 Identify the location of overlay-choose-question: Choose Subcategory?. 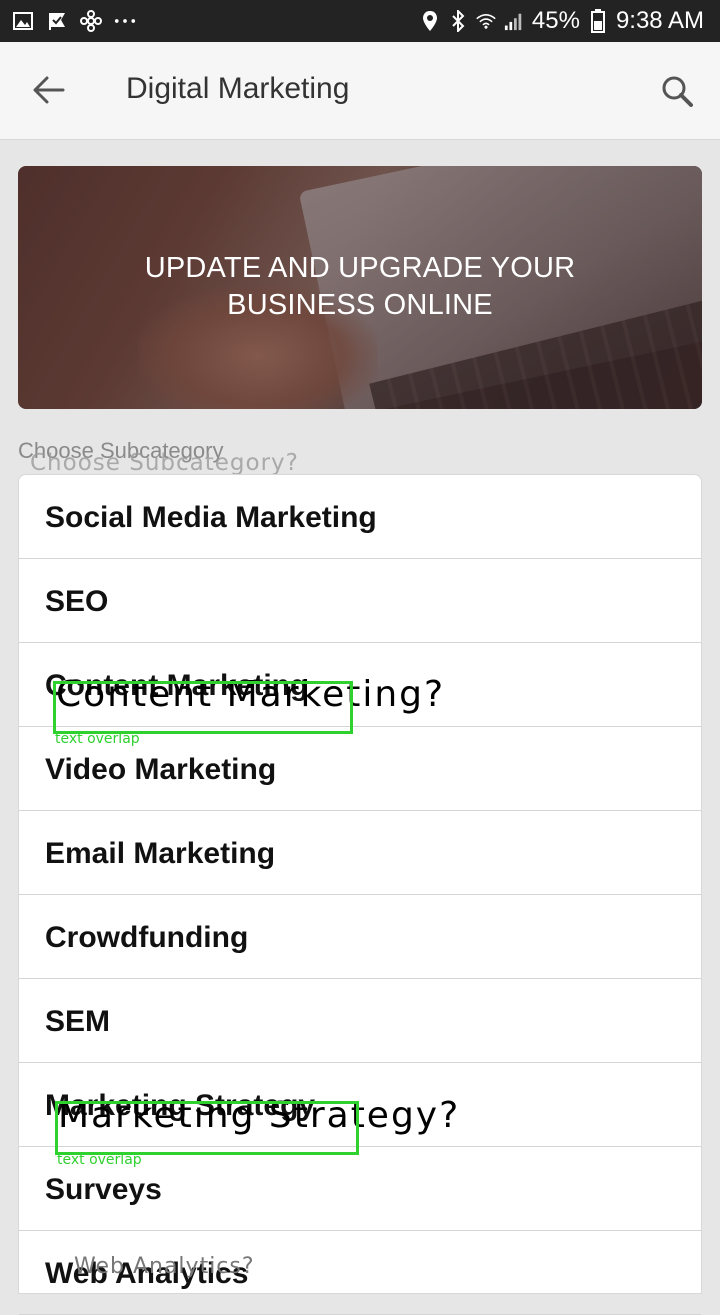
(164, 463).